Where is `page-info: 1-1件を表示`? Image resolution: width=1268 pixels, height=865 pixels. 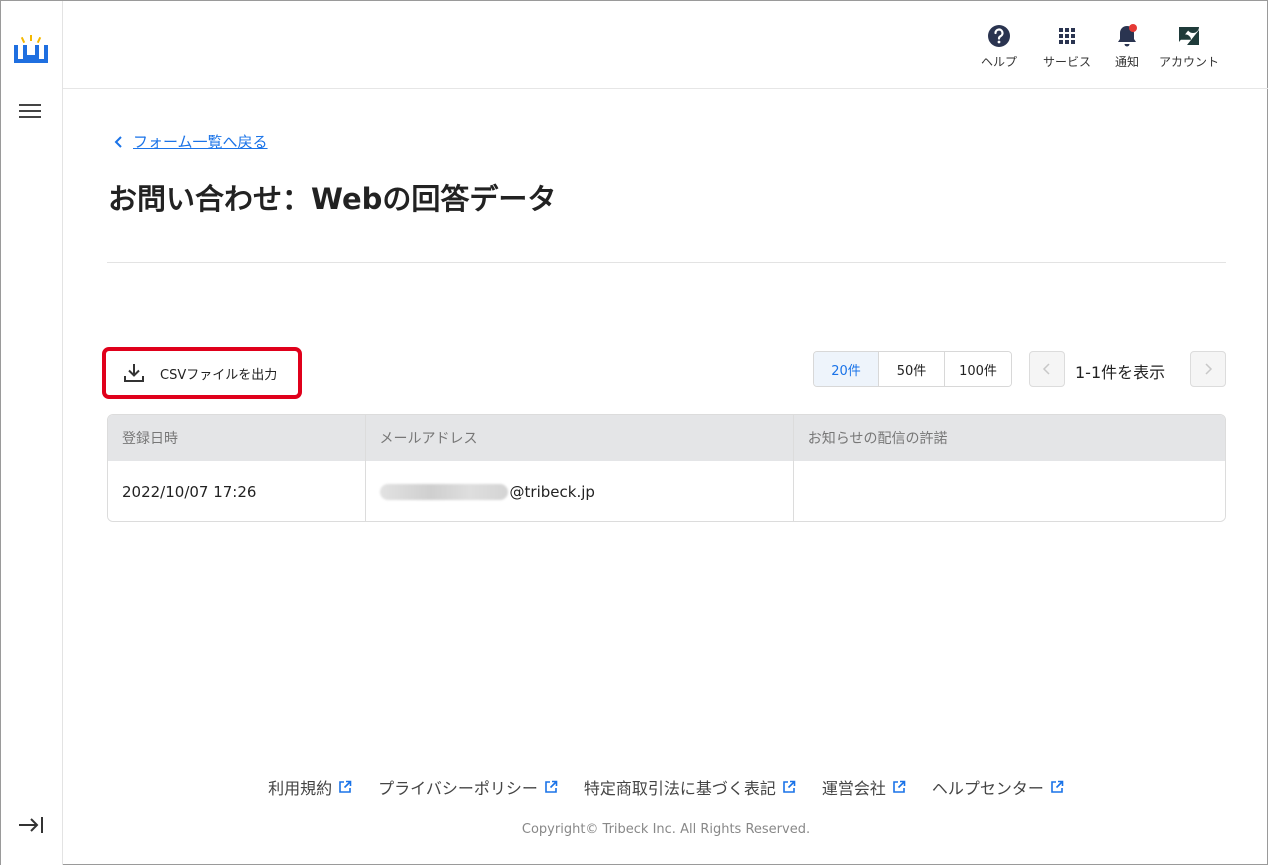
page-info: 1-1件を表示 is located at coordinates (1120, 372).